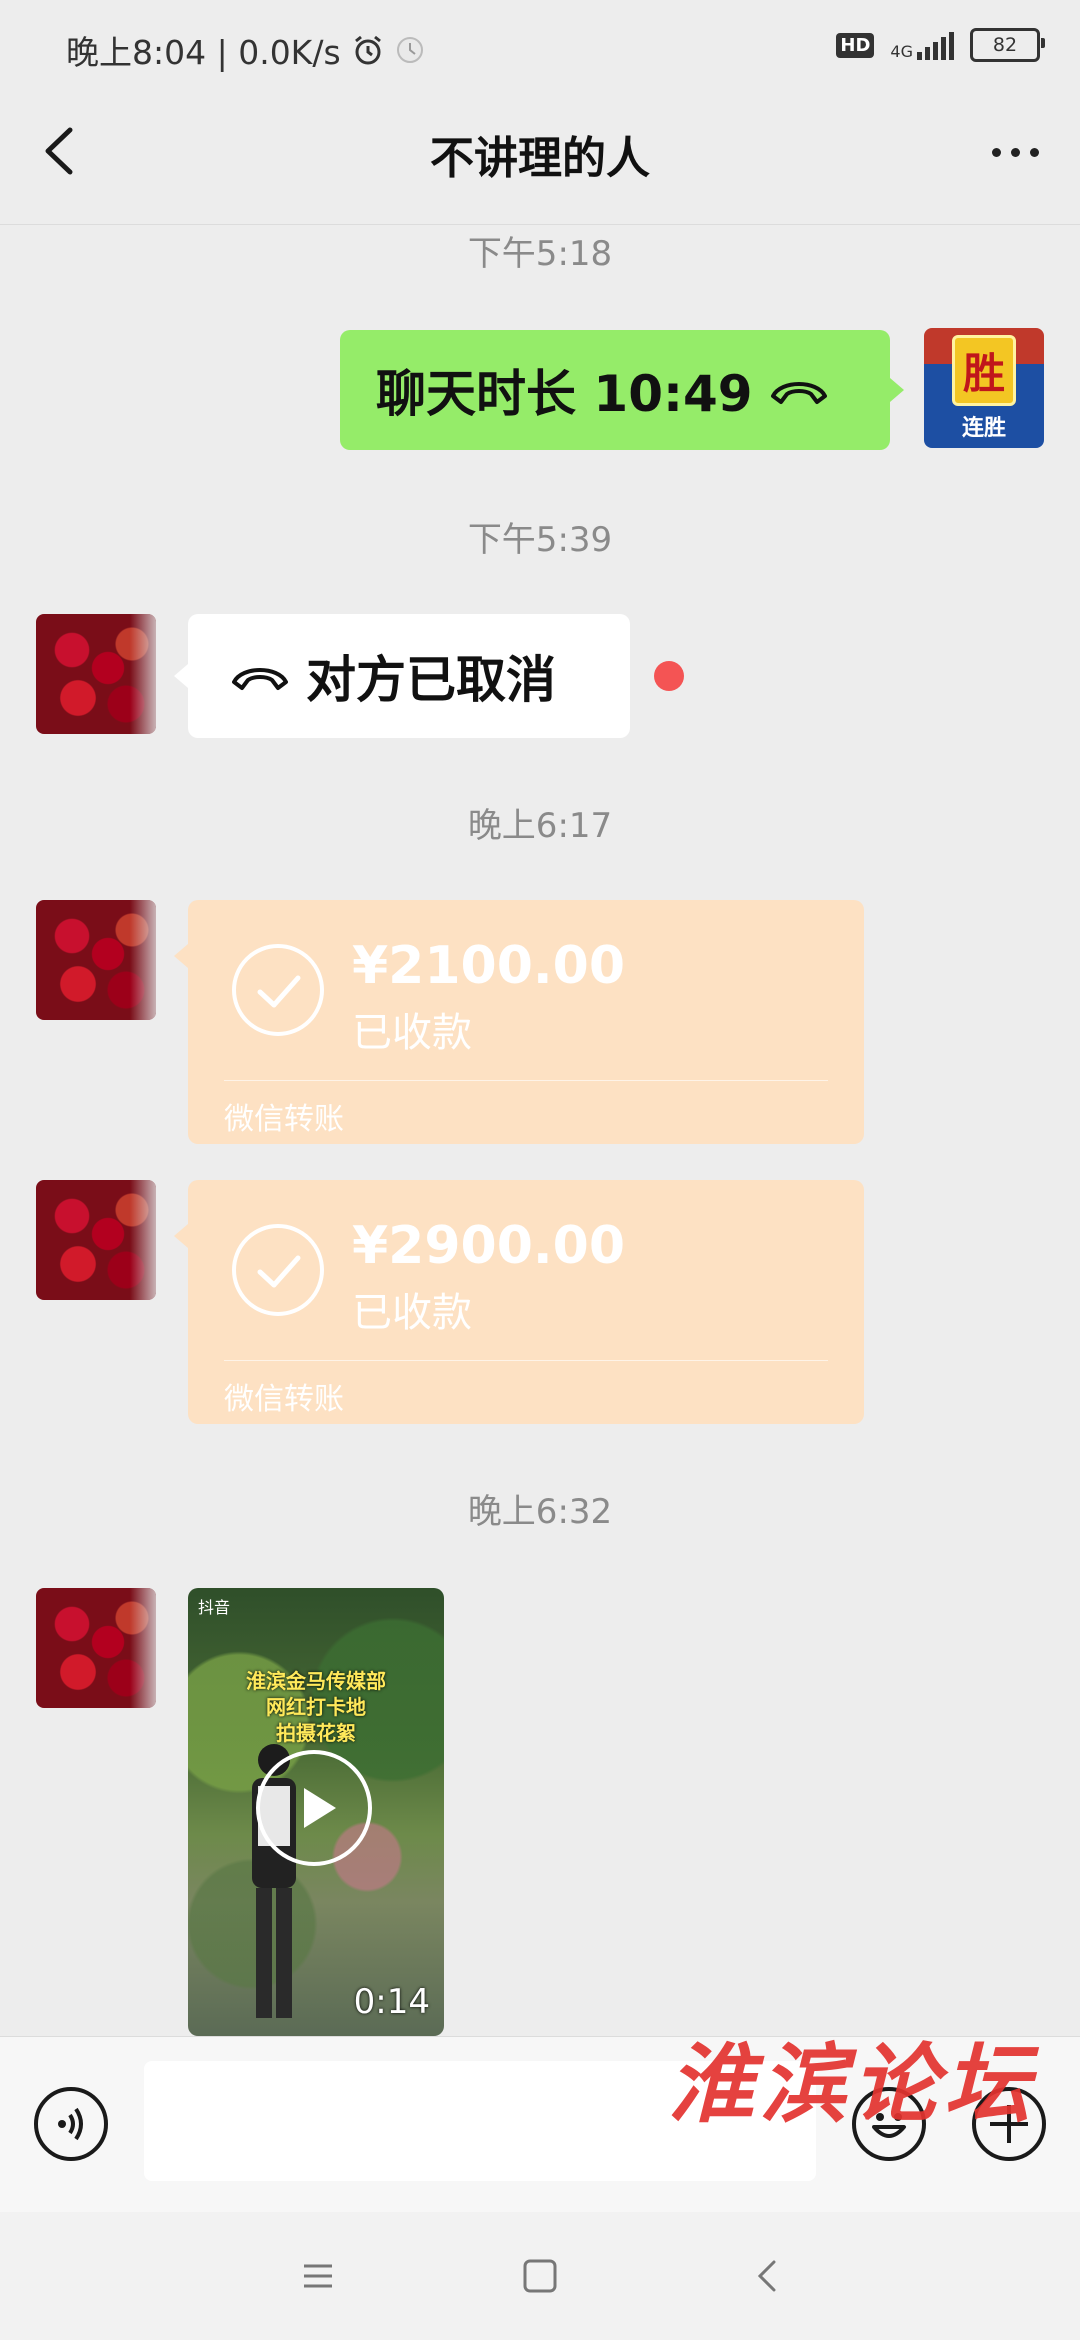 The width and height of the screenshot is (1080, 2340). I want to click on play-button, so click(314, 1808).